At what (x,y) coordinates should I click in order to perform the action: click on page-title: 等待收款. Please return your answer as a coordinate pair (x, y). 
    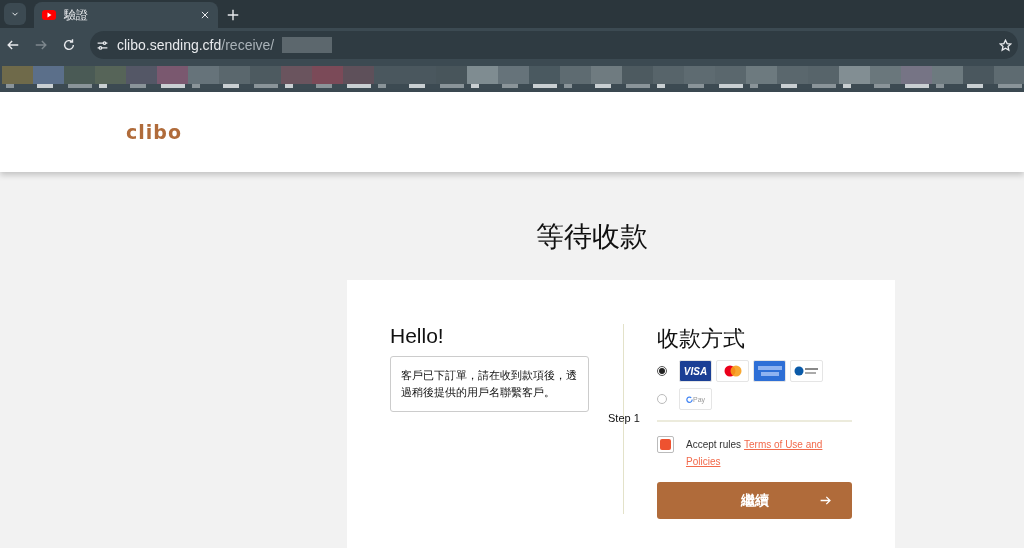
    Looking at the image, I should click on (592, 237).